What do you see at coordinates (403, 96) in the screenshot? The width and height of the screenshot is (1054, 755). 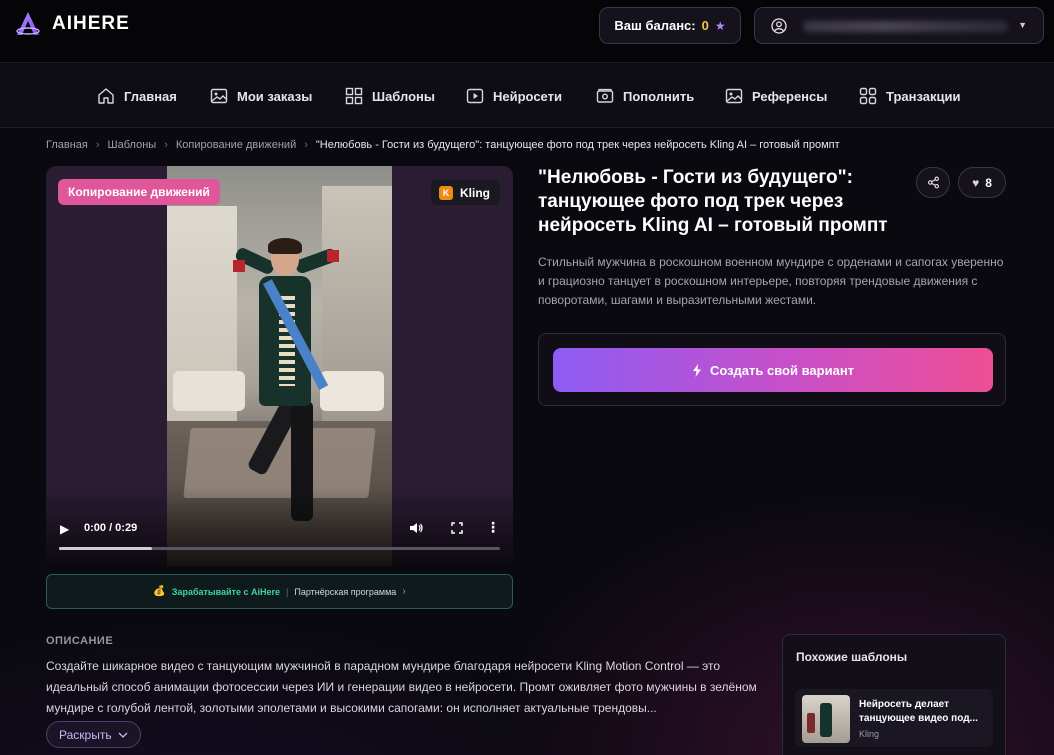 I see `nav-label: Шаблоны` at bounding box center [403, 96].